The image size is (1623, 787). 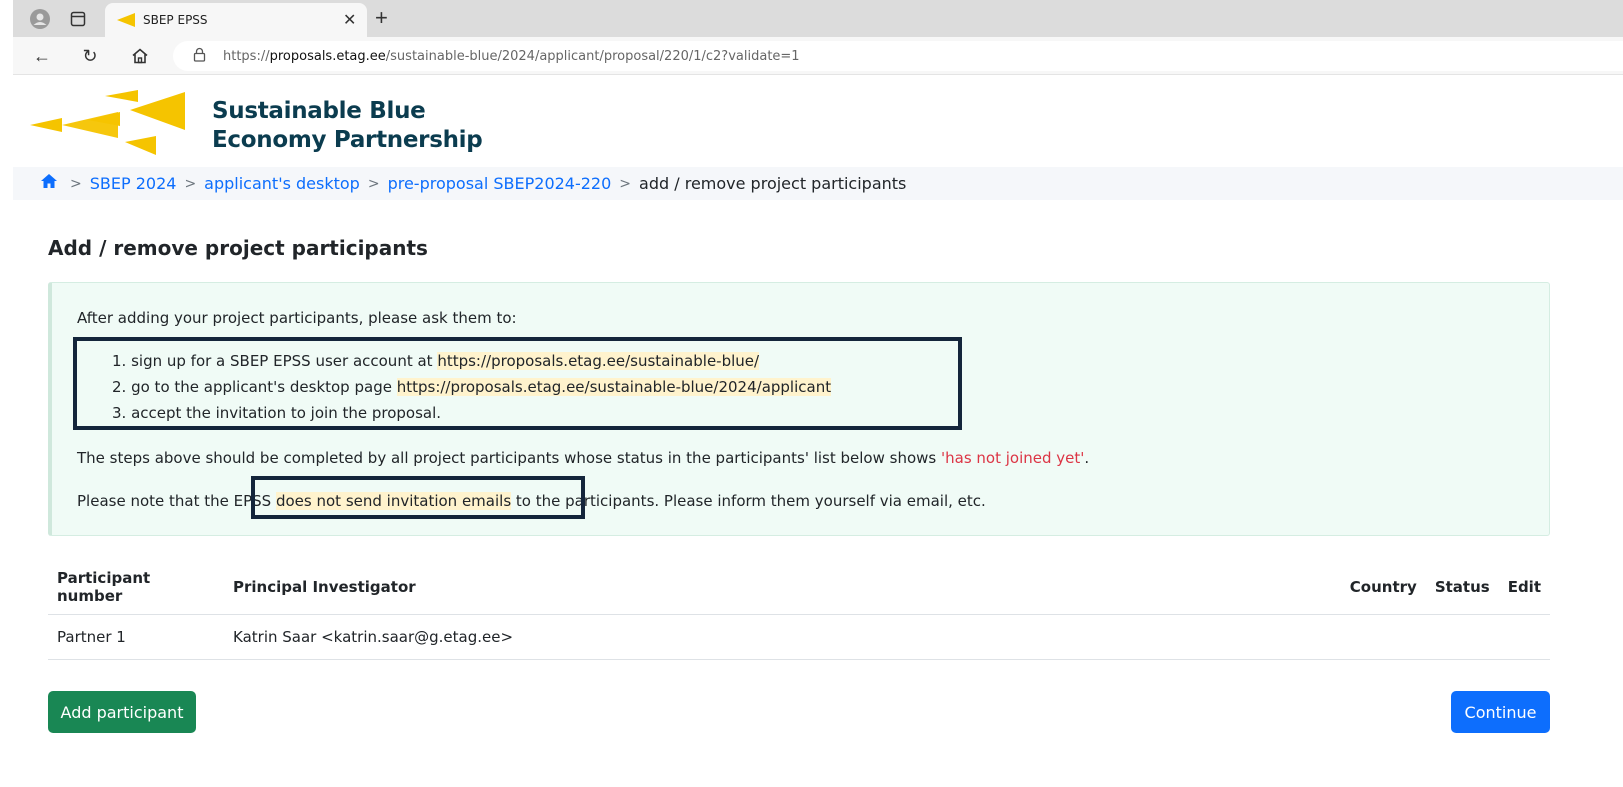 I want to click on home-breadcrumb-icon, so click(x=49, y=183).